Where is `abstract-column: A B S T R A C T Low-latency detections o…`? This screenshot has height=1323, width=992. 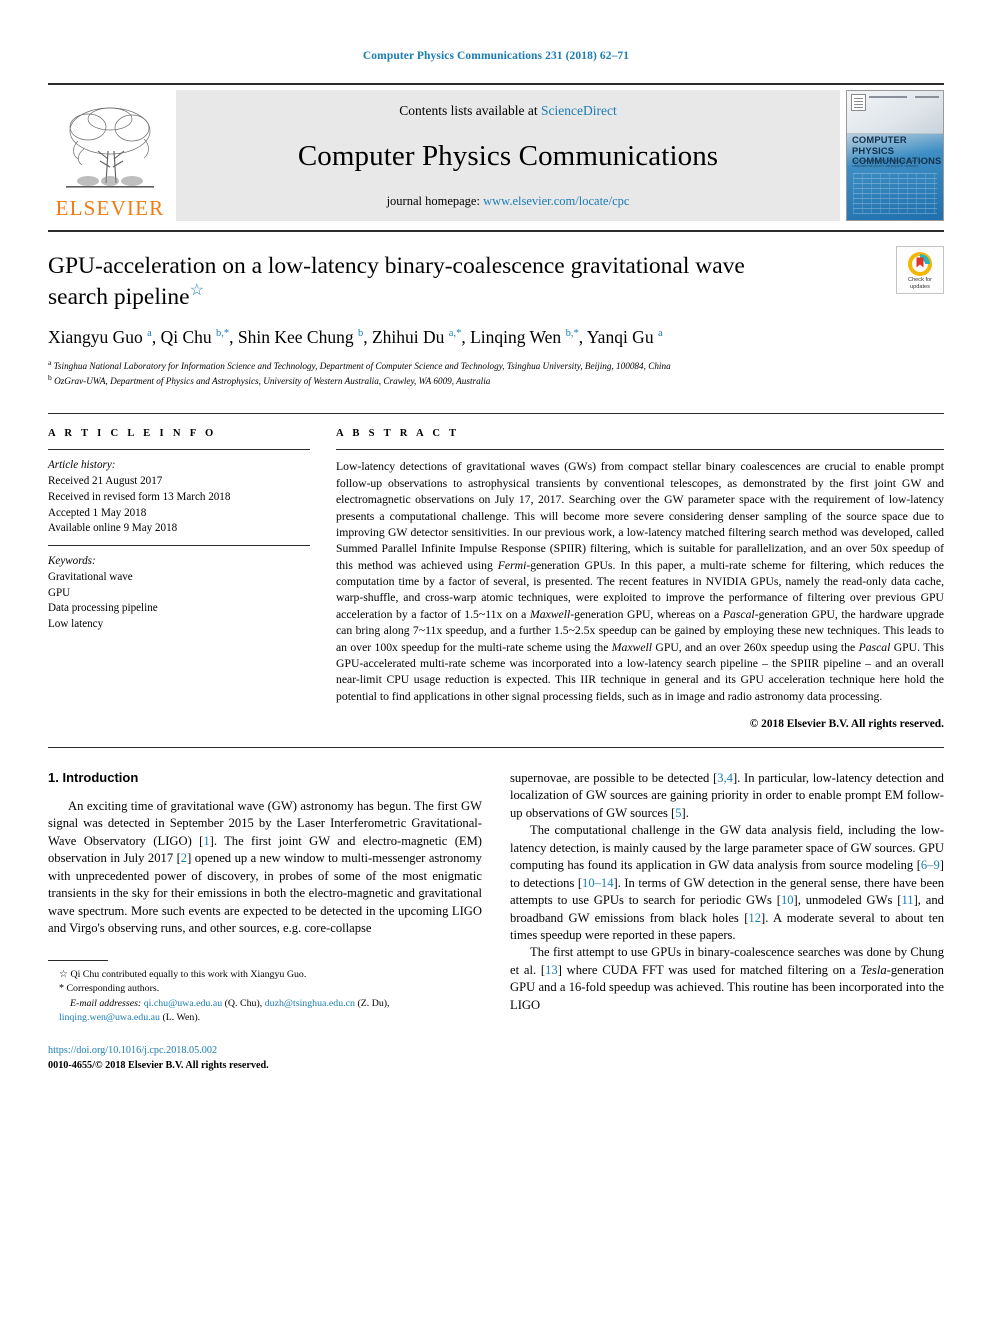 abstract-column: A B S T R A C T Low-latency detections o… is located at coordinates (640, 579).